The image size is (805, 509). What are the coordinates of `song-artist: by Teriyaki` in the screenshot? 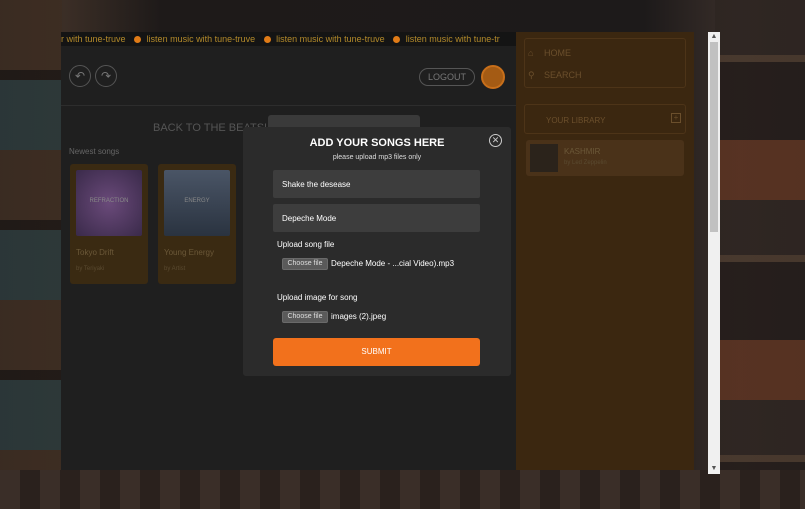 It's located at (90, 269).